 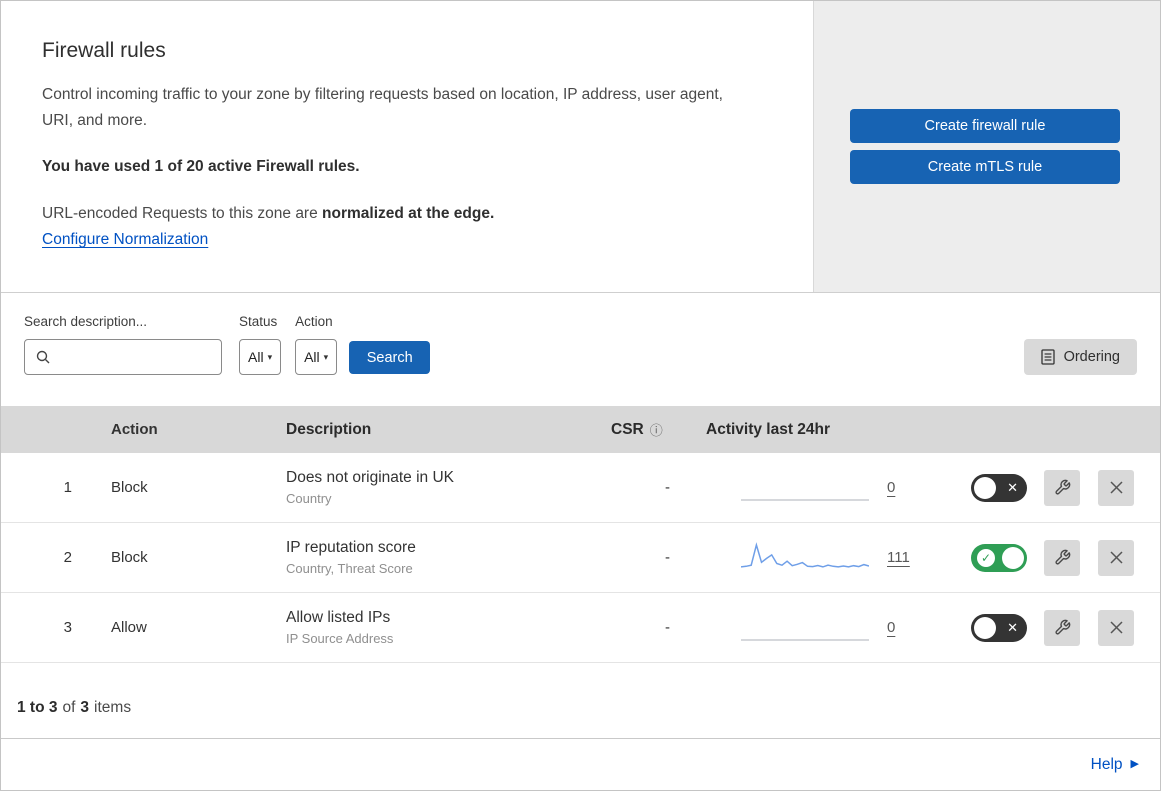 What do you see at coordinates (985, 167) in the screenshot?
I see `create-mtls-rule-button: Create mTLS rule` at bounding box center [985, 167].